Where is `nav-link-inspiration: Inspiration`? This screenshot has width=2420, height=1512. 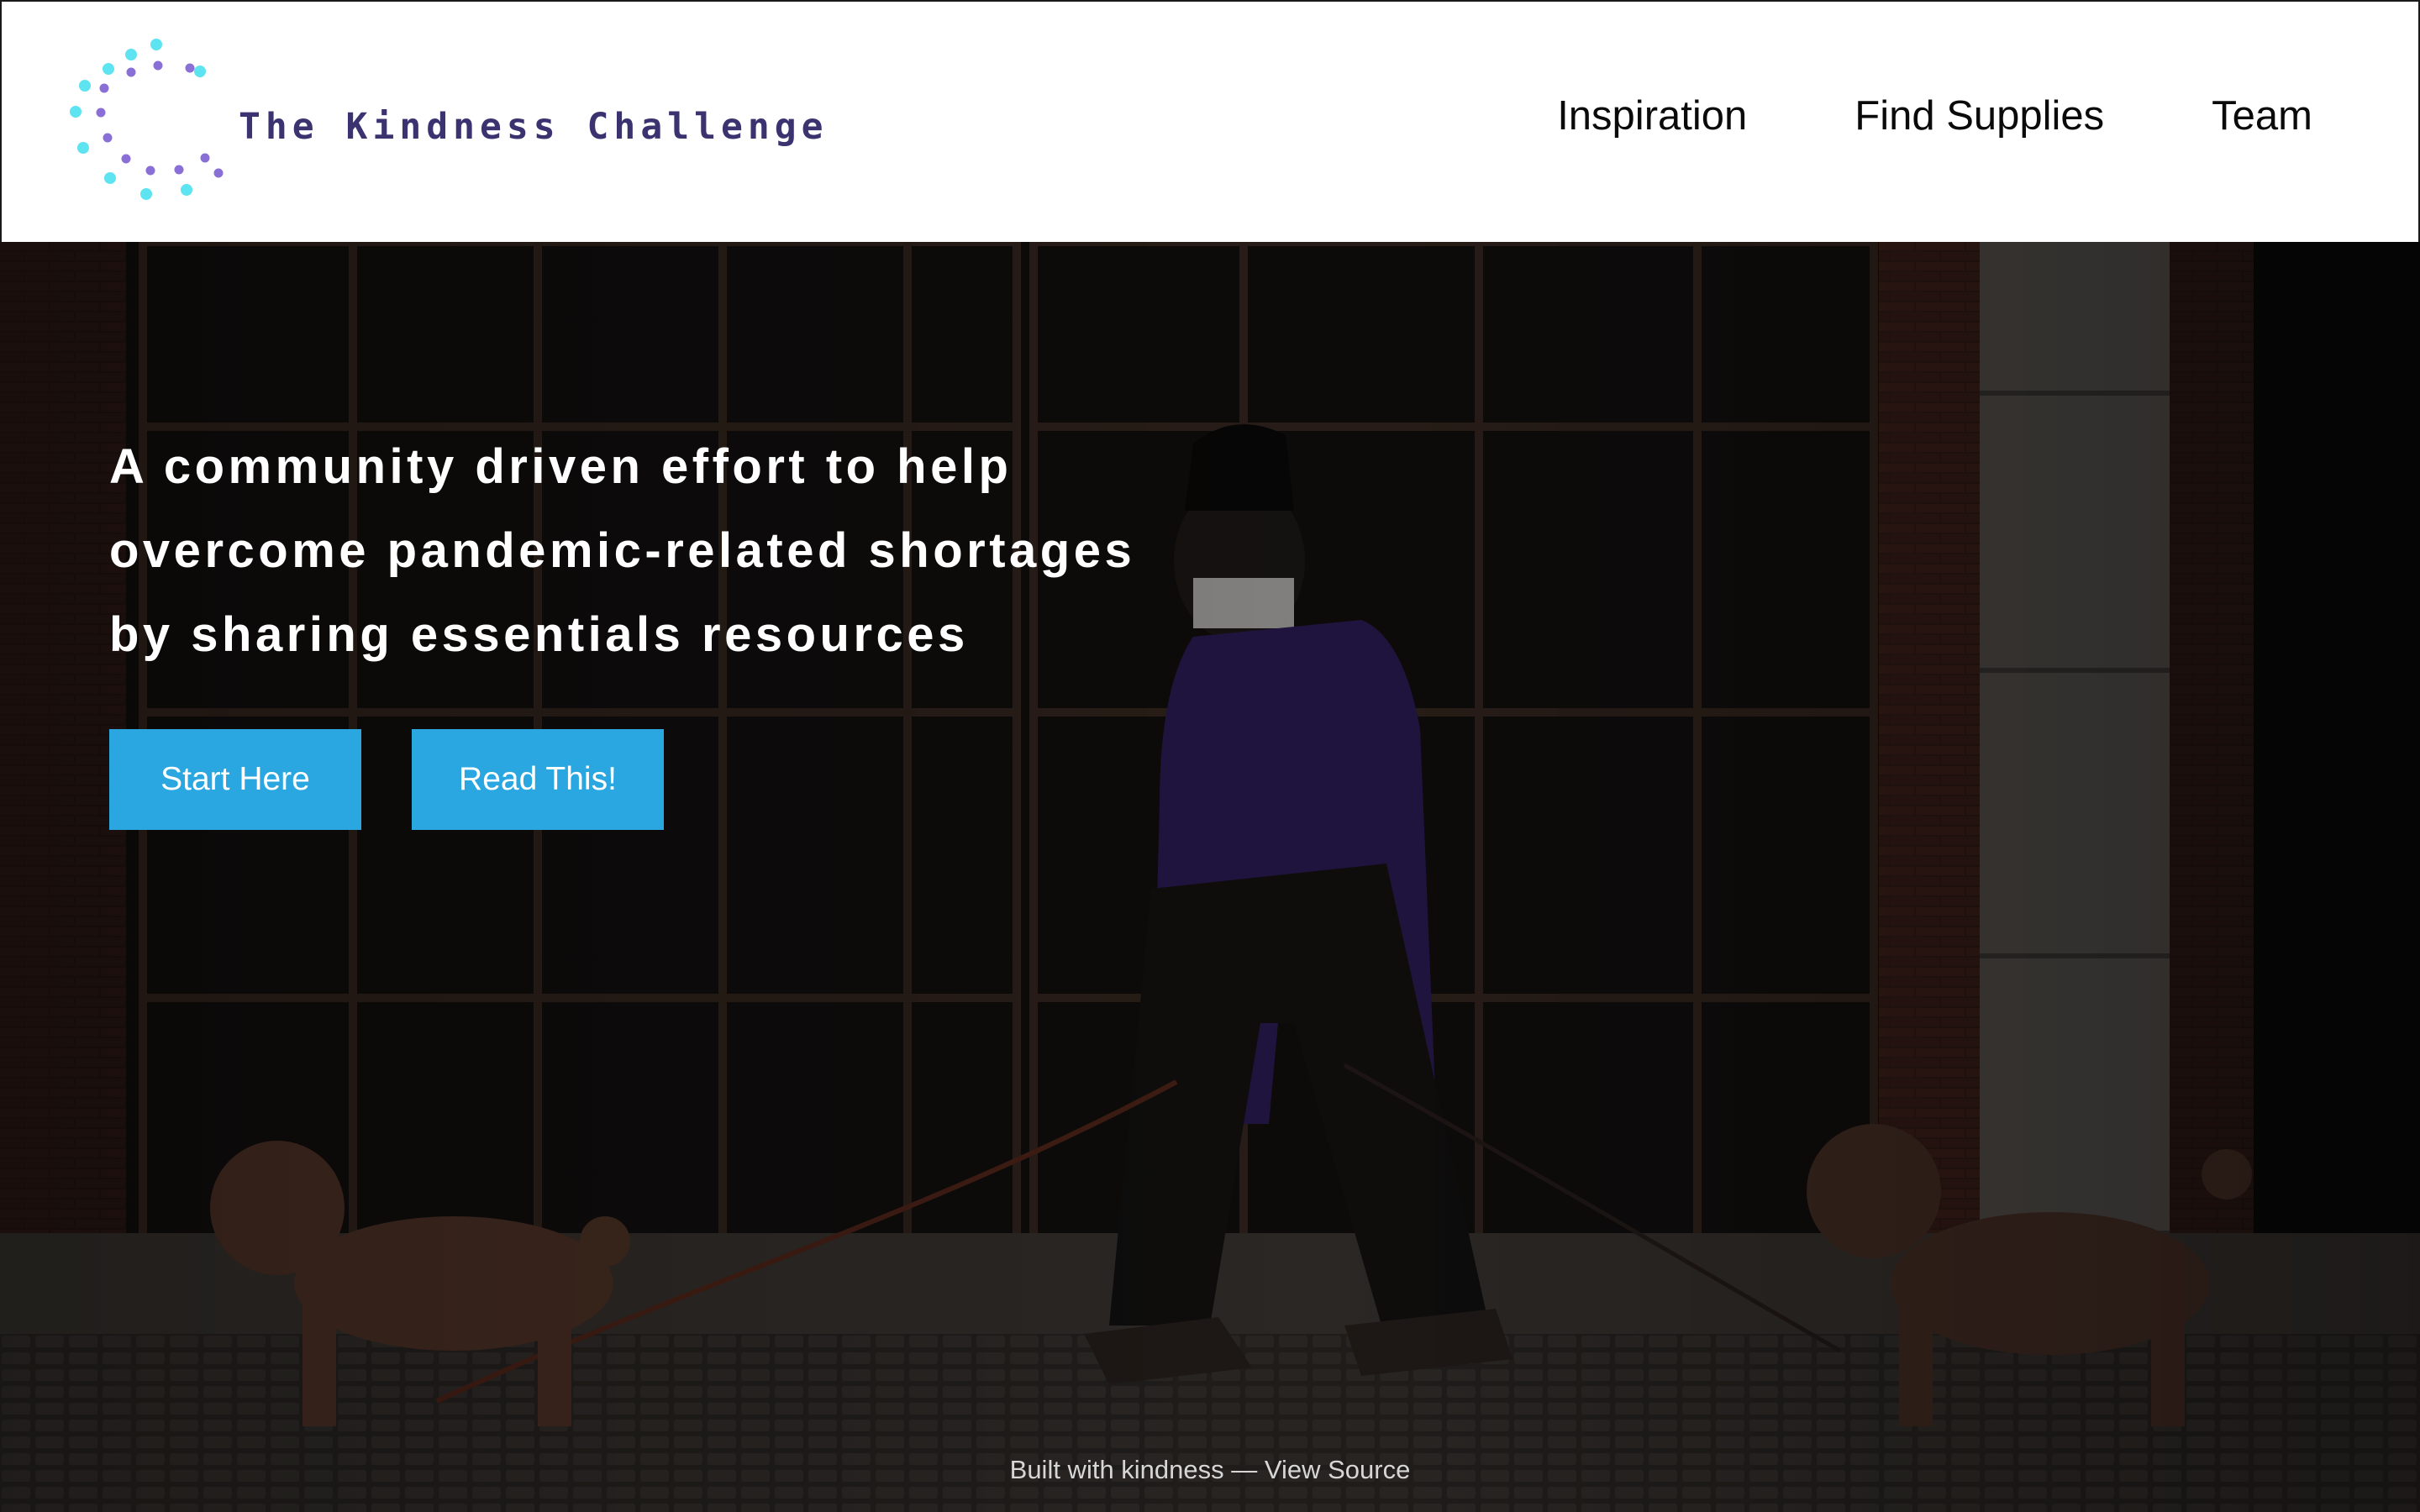 nav-link-inspiration: Inspiration is located at coordinates (1652, 116).